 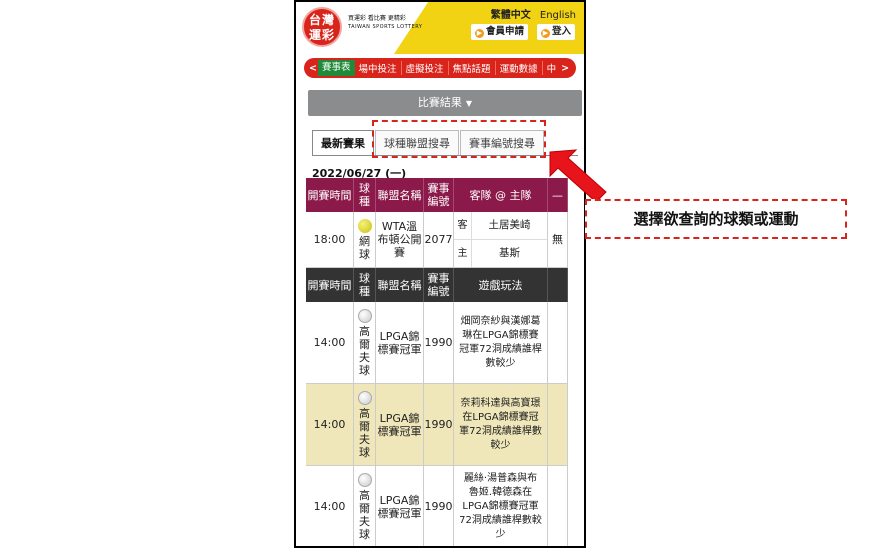 What do you see at coordinates (463, 226) in the screenshot?
I see `away-tag: 客` at bounding box center [463, 226].